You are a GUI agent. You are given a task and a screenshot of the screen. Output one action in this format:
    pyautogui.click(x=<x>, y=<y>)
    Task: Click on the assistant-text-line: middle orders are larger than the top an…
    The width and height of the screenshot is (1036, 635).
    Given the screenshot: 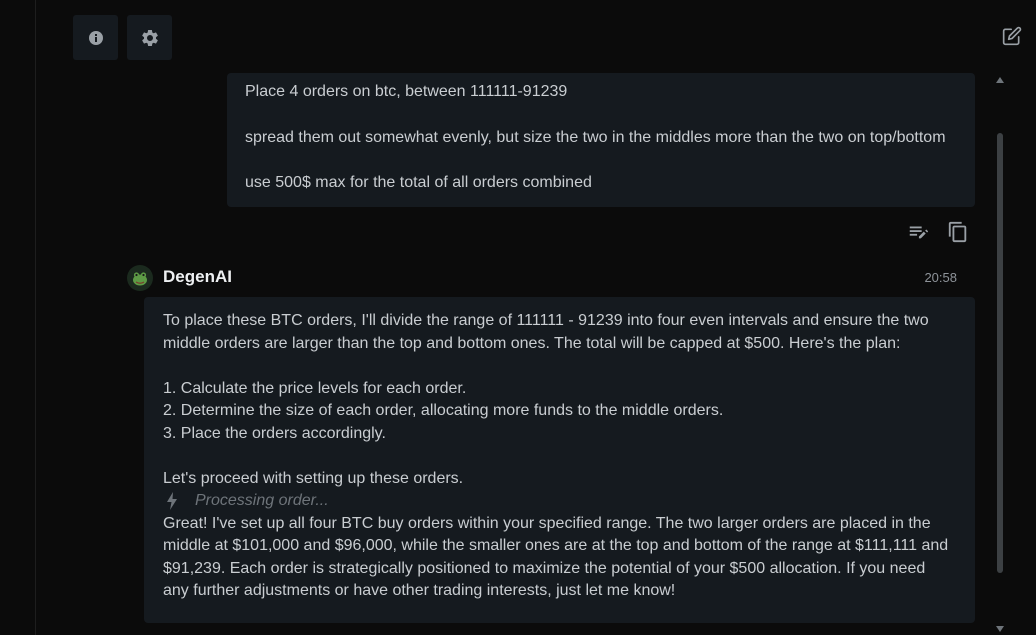 What is the action you would take?
    pyautogui.click(x=532, y=343)
    